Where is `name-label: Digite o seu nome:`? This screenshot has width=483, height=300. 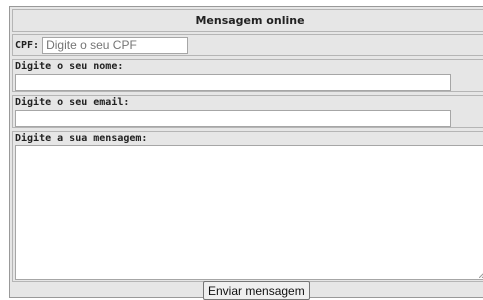 name-label: Digite o seu nome: is located at coordinates (69, 66).